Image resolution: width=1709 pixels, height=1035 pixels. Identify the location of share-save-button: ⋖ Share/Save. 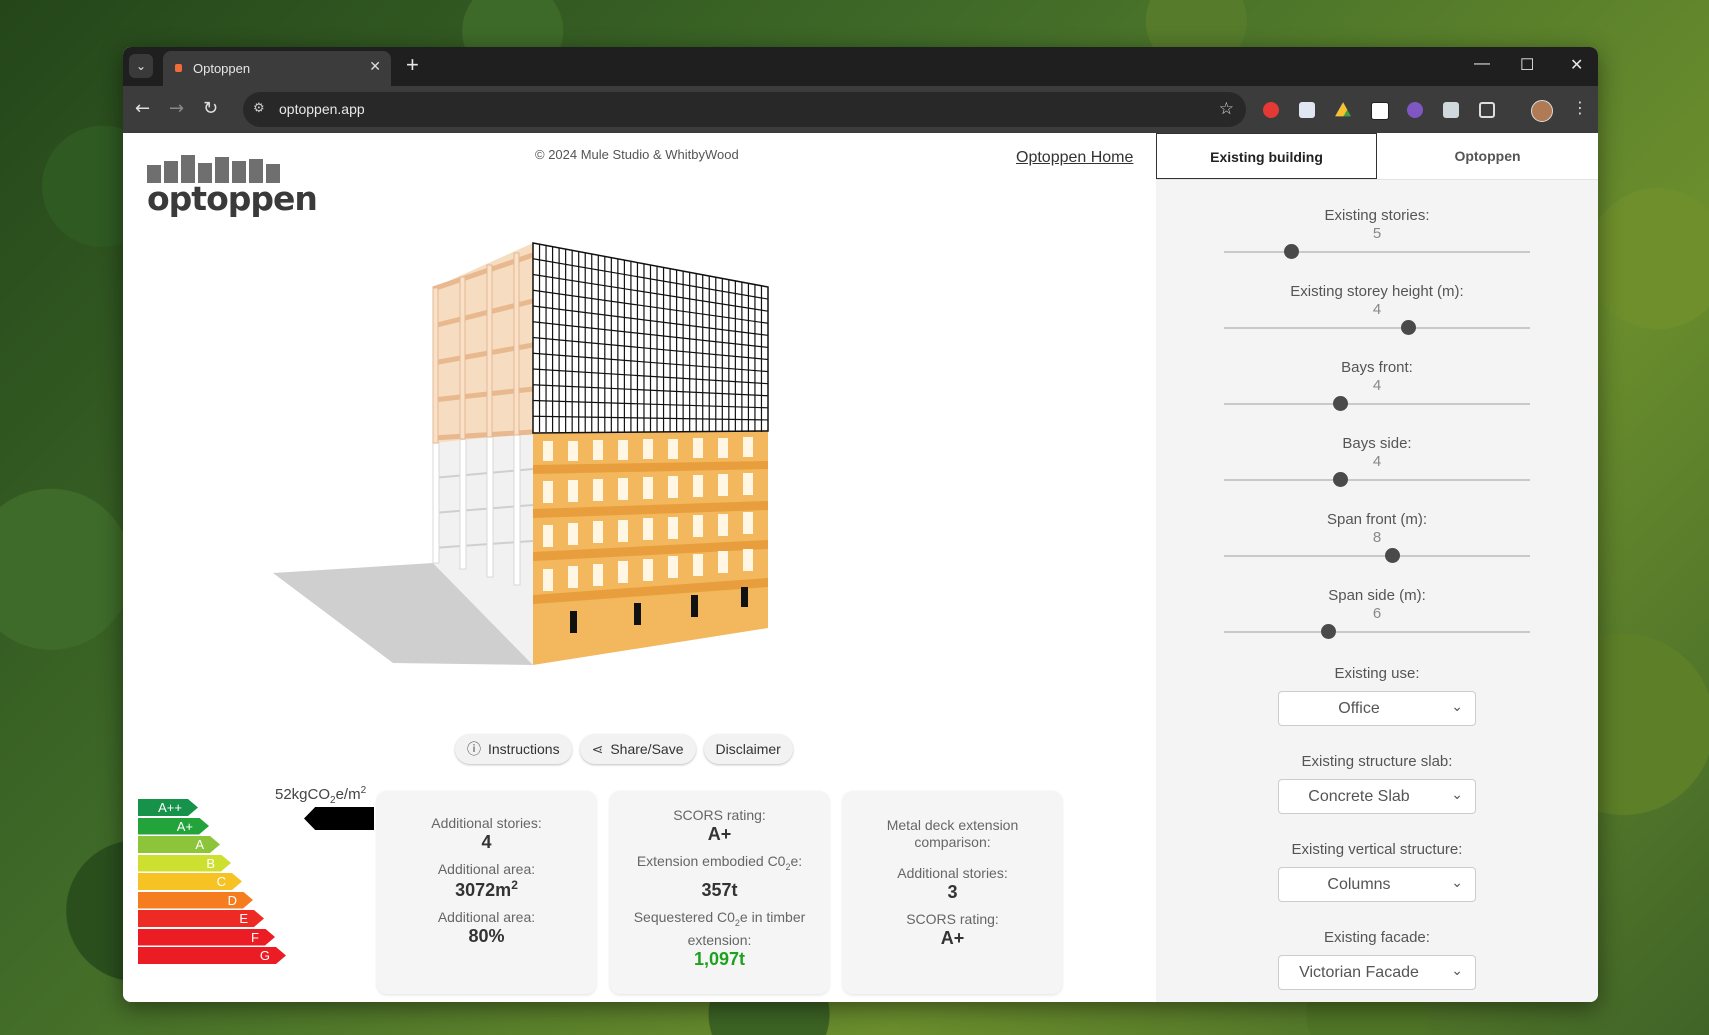
(637, 749).